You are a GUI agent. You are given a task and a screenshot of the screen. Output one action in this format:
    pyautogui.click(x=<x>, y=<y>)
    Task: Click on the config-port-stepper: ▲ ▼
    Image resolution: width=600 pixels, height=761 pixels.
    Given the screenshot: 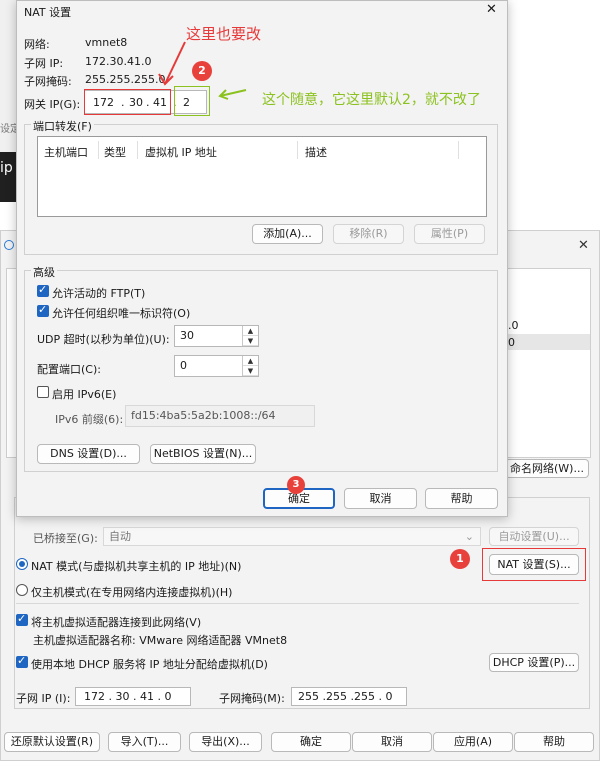 What is the action you would take?
    pyautogui.click(x=250, y=366)
    